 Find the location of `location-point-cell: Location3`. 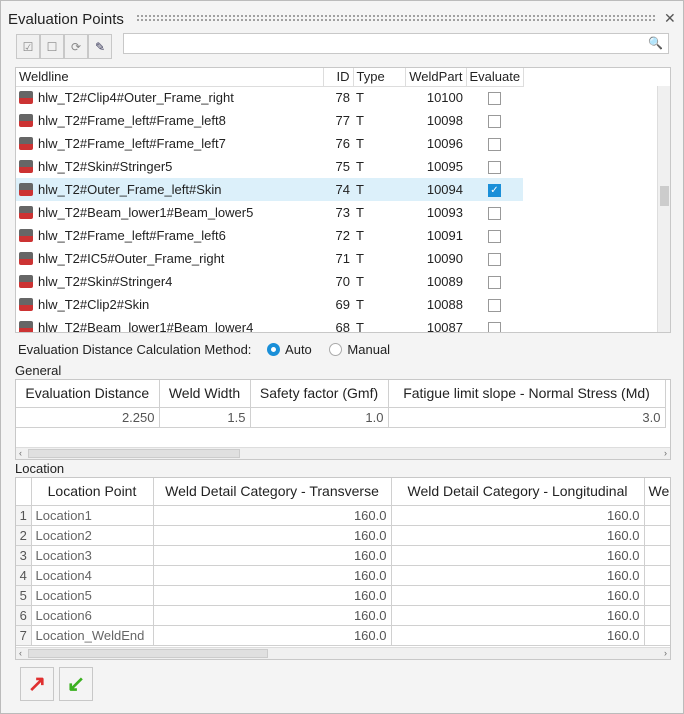

location-point-cell: Location3 is located at coordinates (92, 555).